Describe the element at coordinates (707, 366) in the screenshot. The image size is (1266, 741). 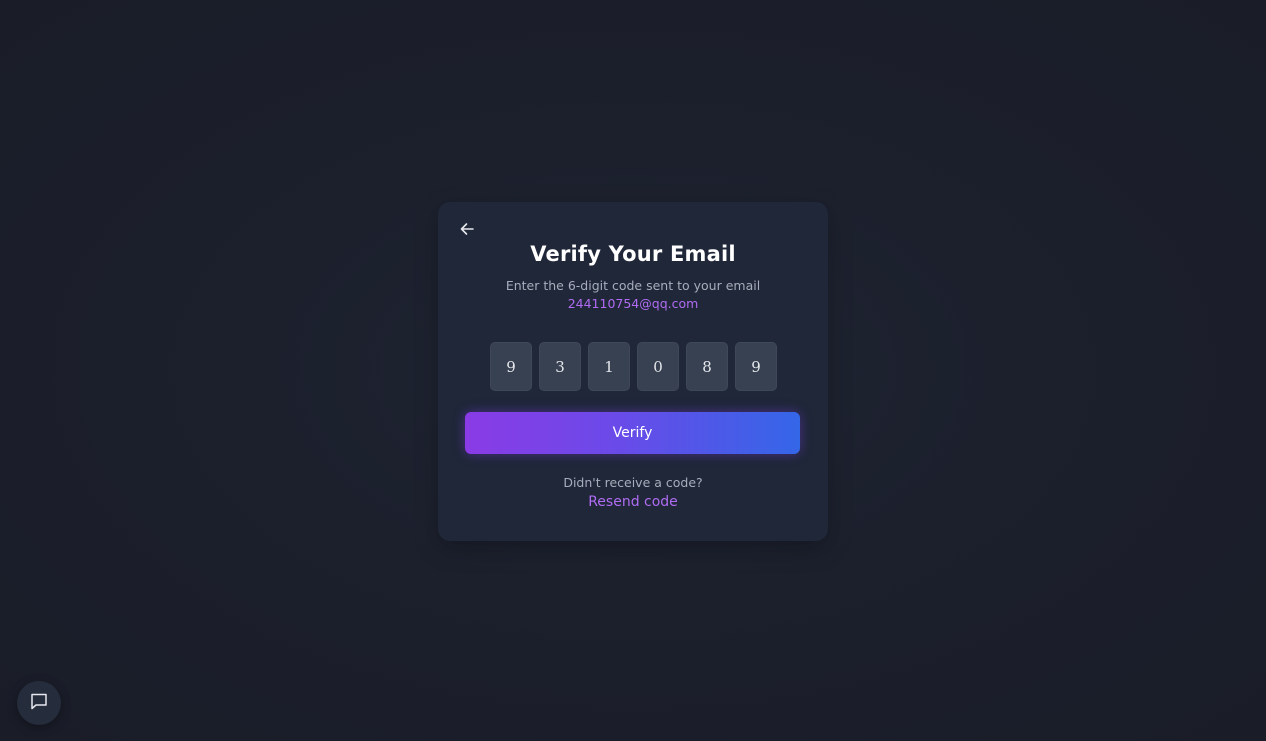
I see `code-digit-input: 8` at that location.